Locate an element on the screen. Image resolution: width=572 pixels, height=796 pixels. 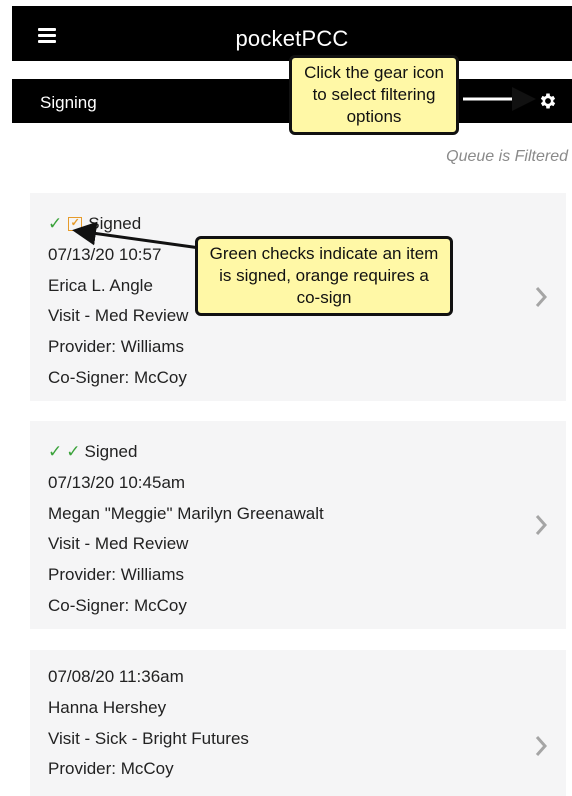
item-patient: Hanna Hershey is located at coordinates (107, 707).